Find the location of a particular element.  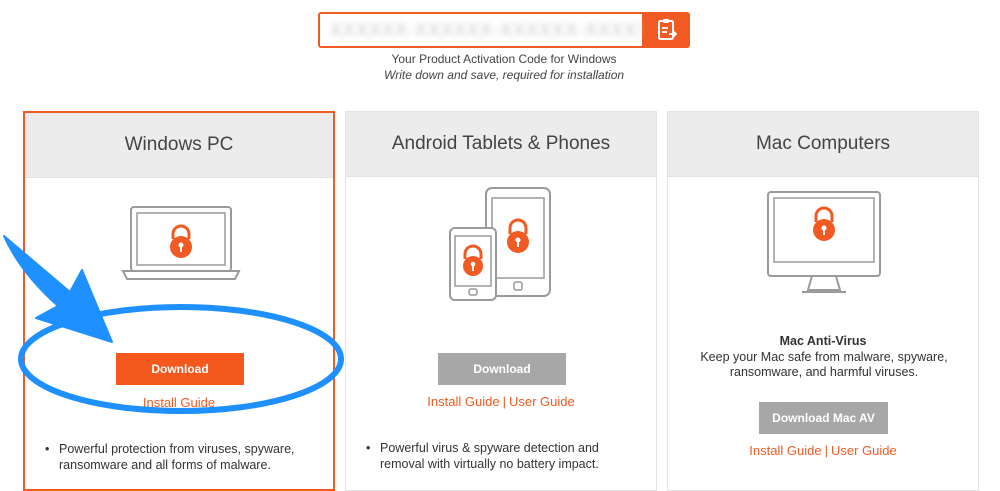

activation-caption-title: Your Product Activation Code for Windows is located at coordinates (504, 59).